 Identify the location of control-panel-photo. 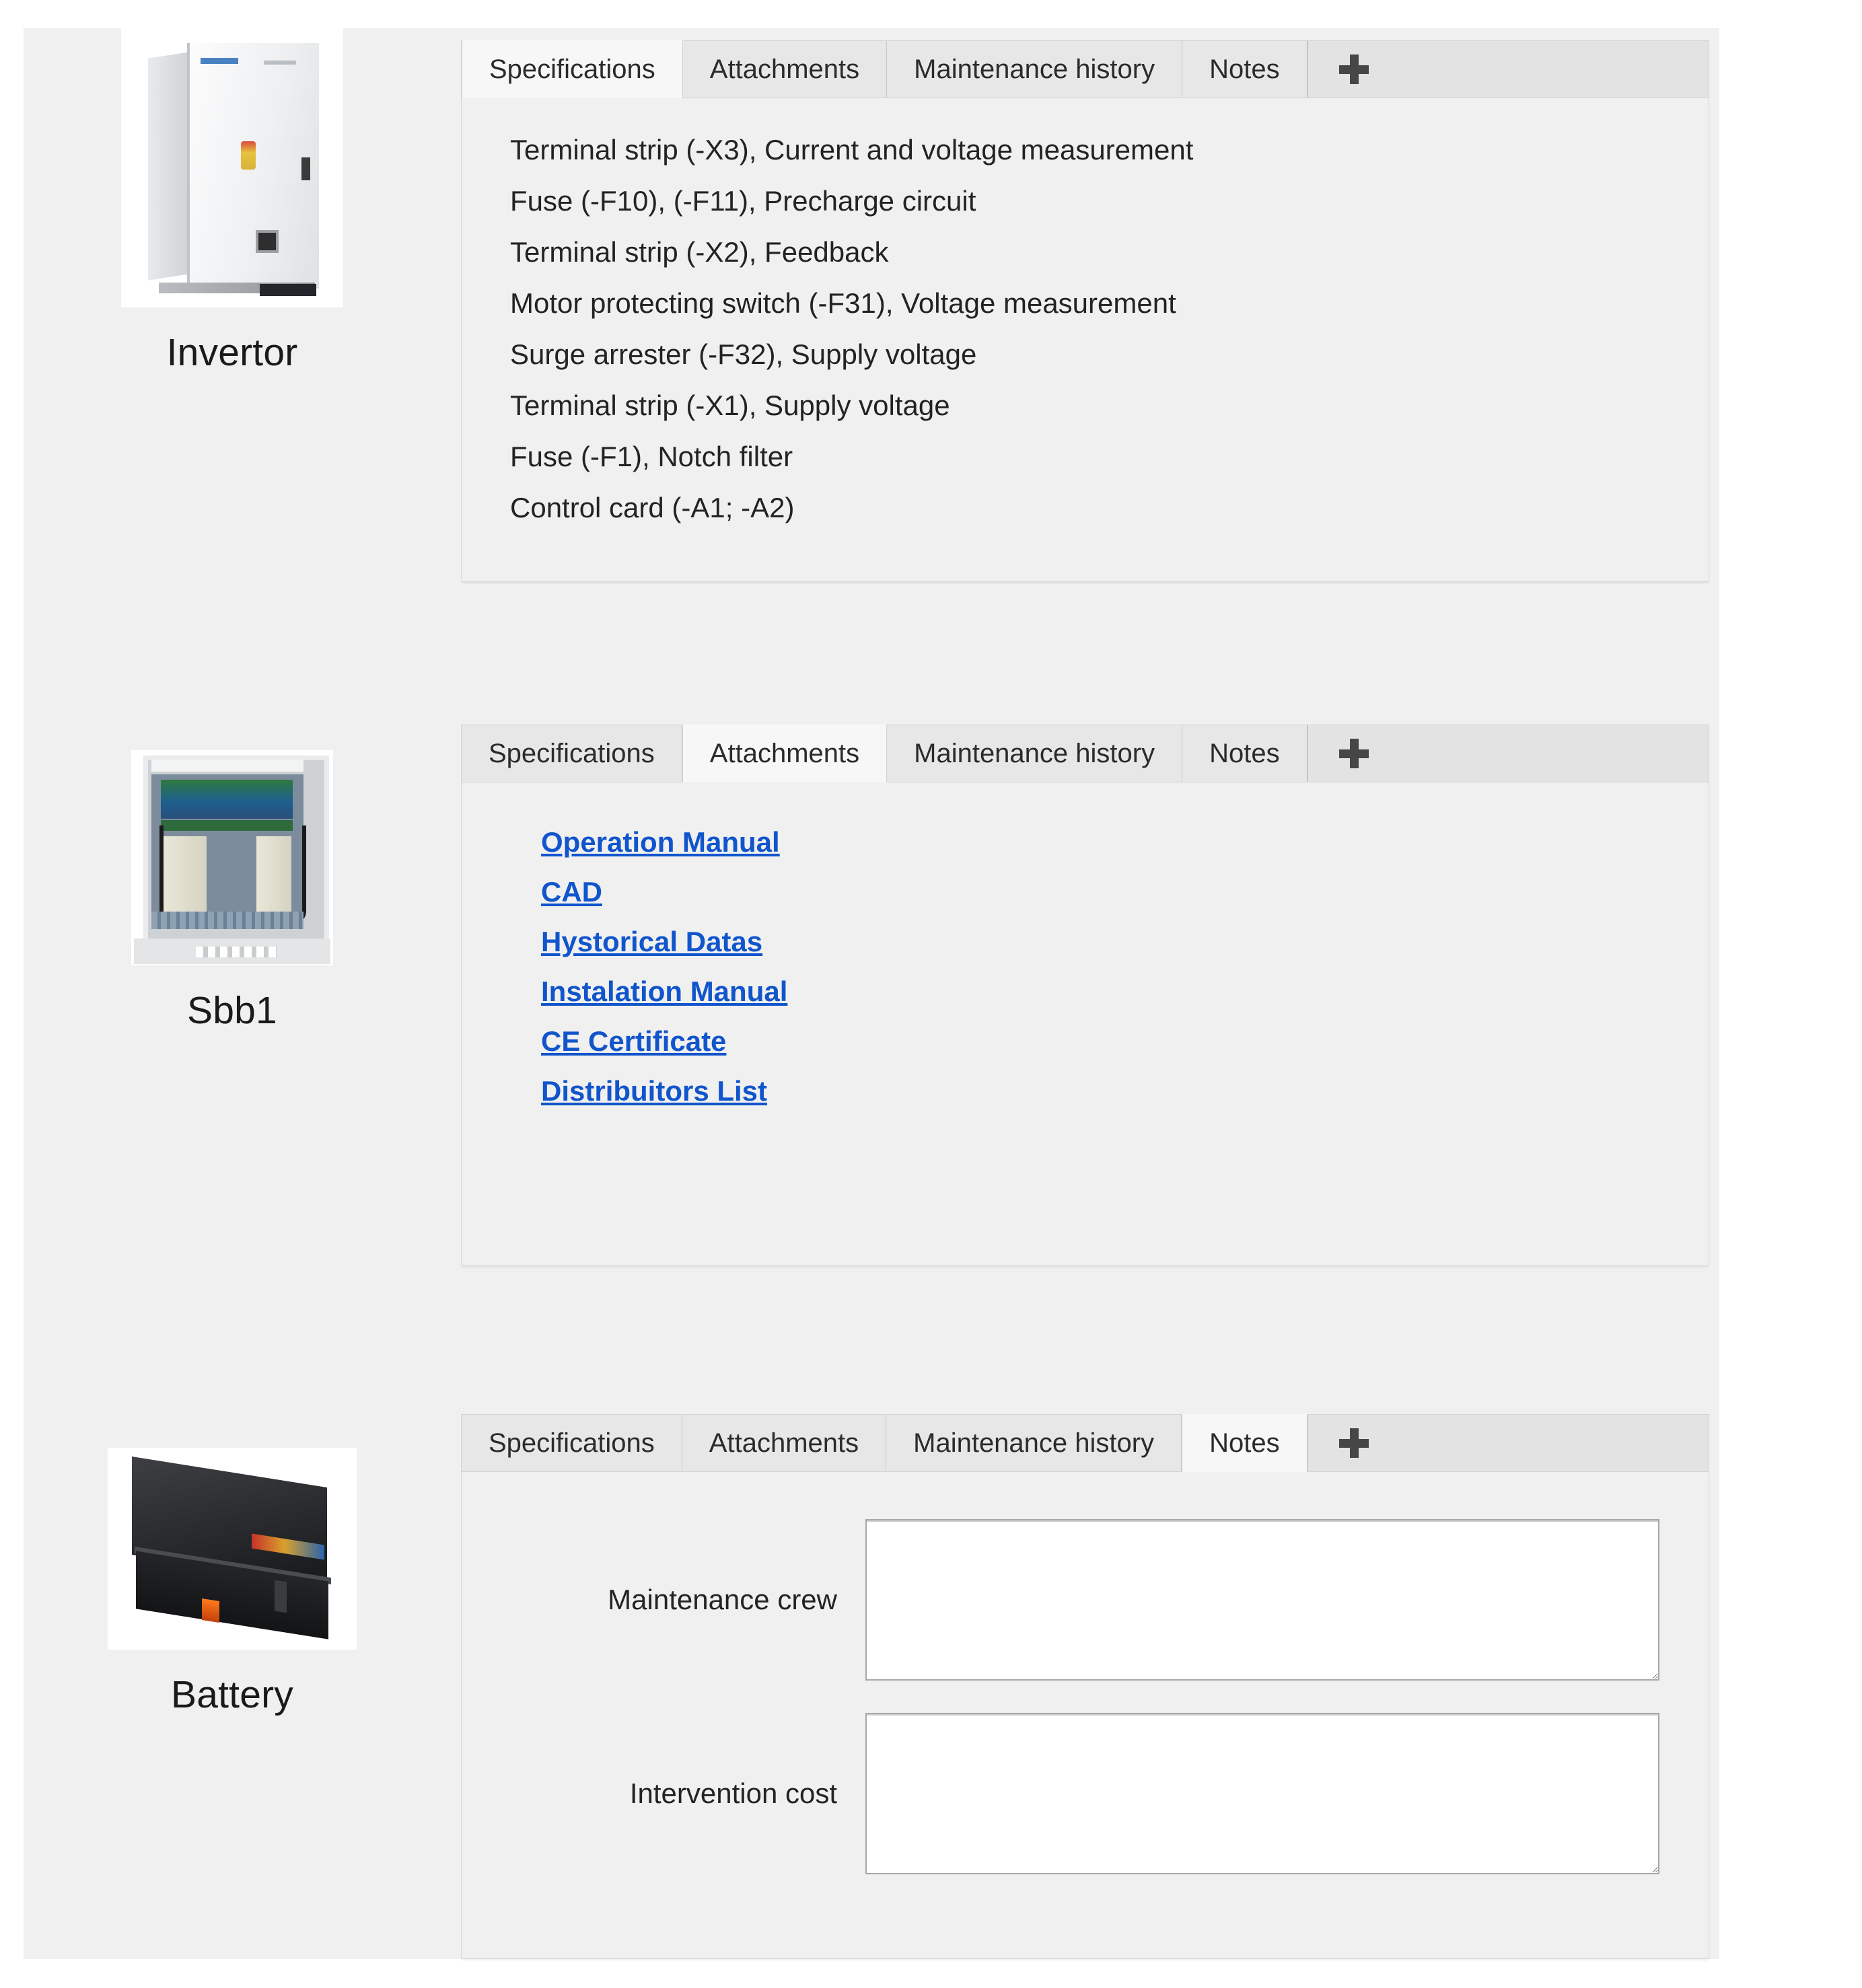
(232, 857).